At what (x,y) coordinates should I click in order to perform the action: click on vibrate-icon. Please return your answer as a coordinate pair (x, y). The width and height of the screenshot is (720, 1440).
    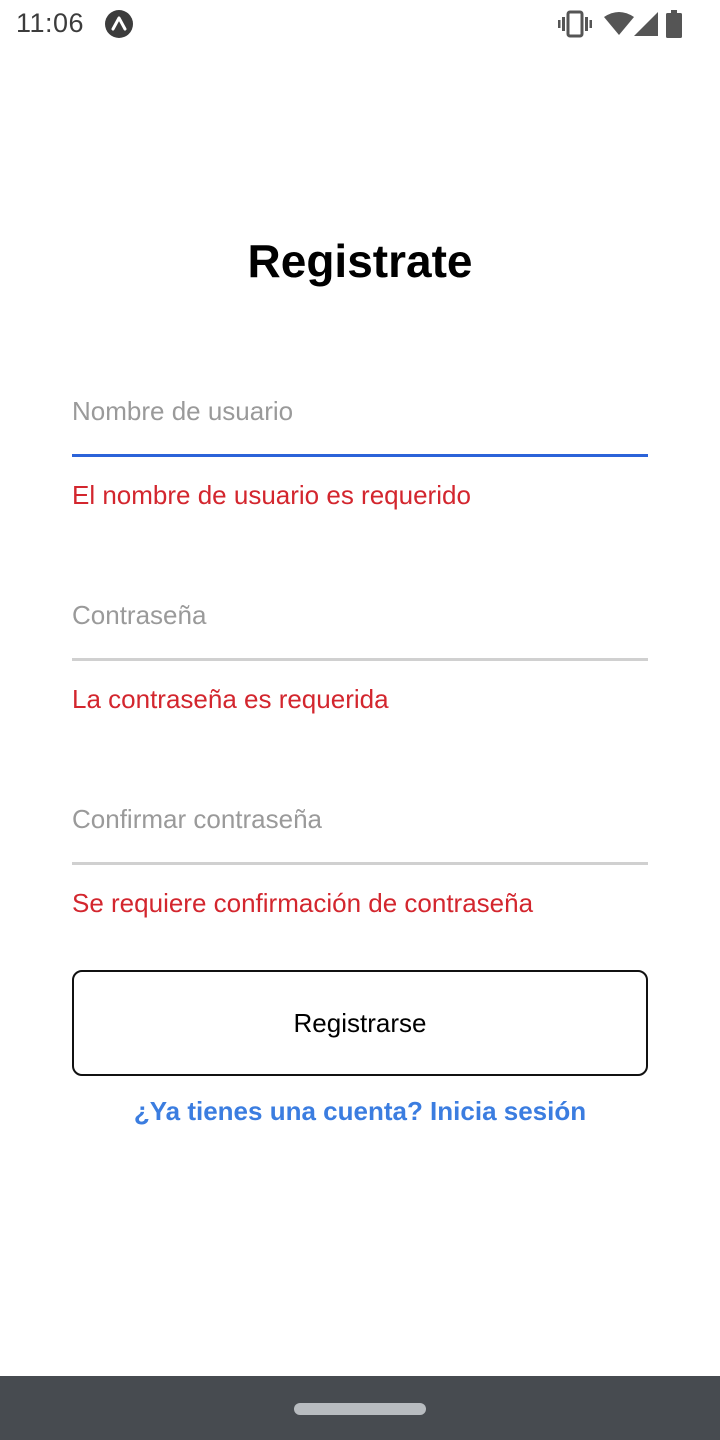
    Looking at the image, I should click on (575, 24).